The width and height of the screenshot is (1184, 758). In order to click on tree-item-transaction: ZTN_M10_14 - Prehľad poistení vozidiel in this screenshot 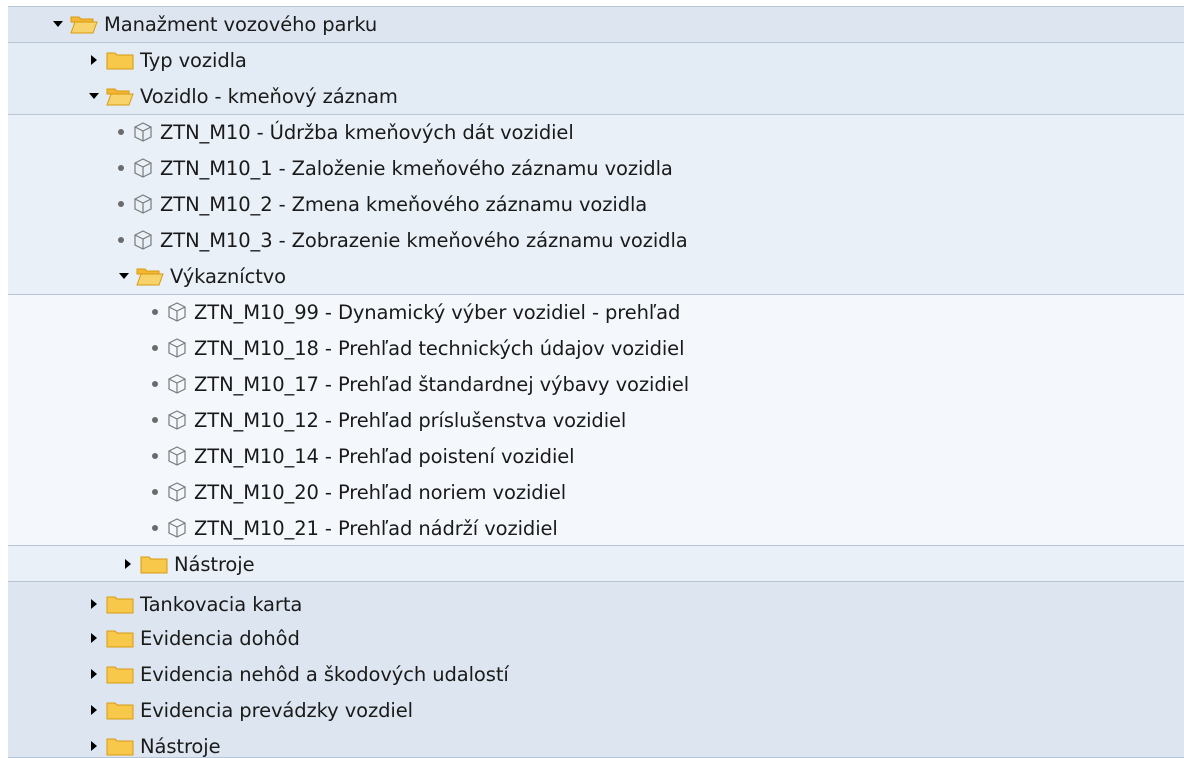, I will do `click(363, 456)`.